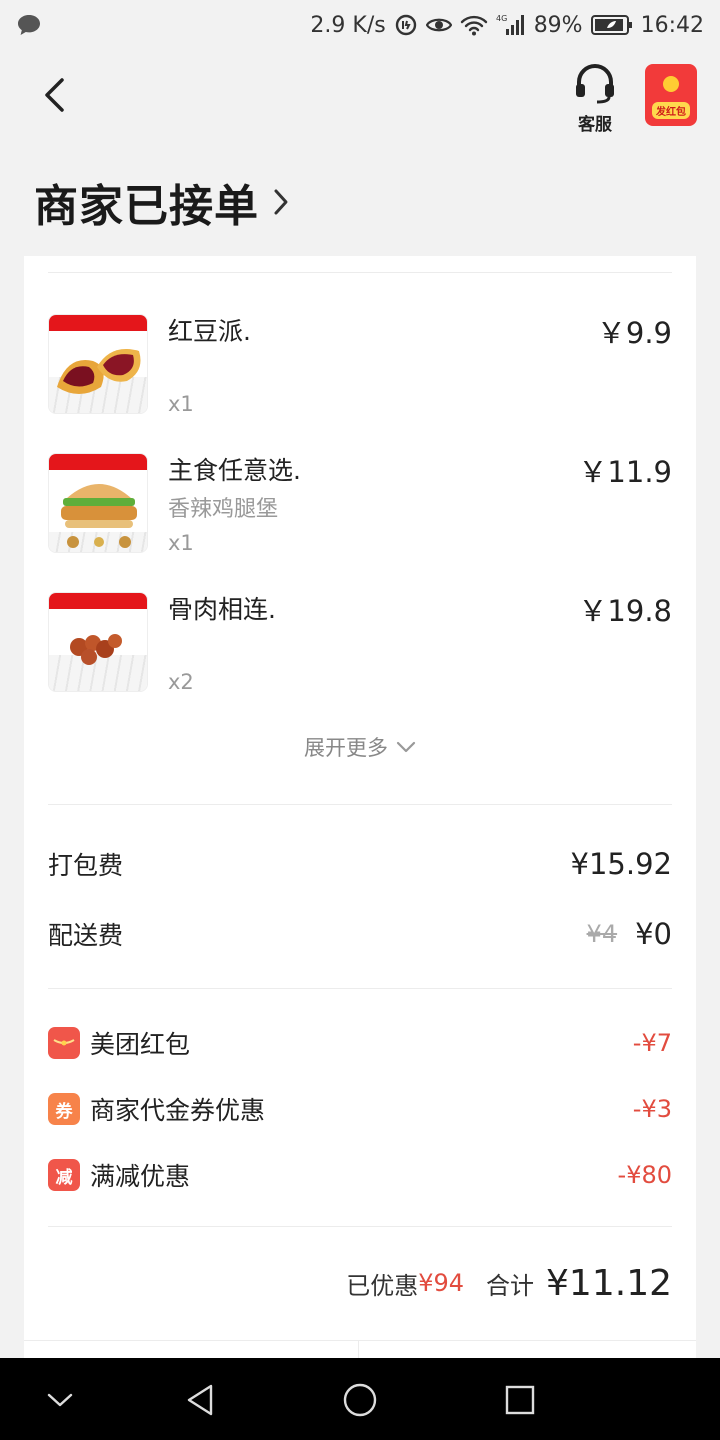  What do you see at coordinates (360, 647) in the screenshot?
I see `order-item: 骨肉相连. x2 ￥19.8` at bounding box center [360, 647].